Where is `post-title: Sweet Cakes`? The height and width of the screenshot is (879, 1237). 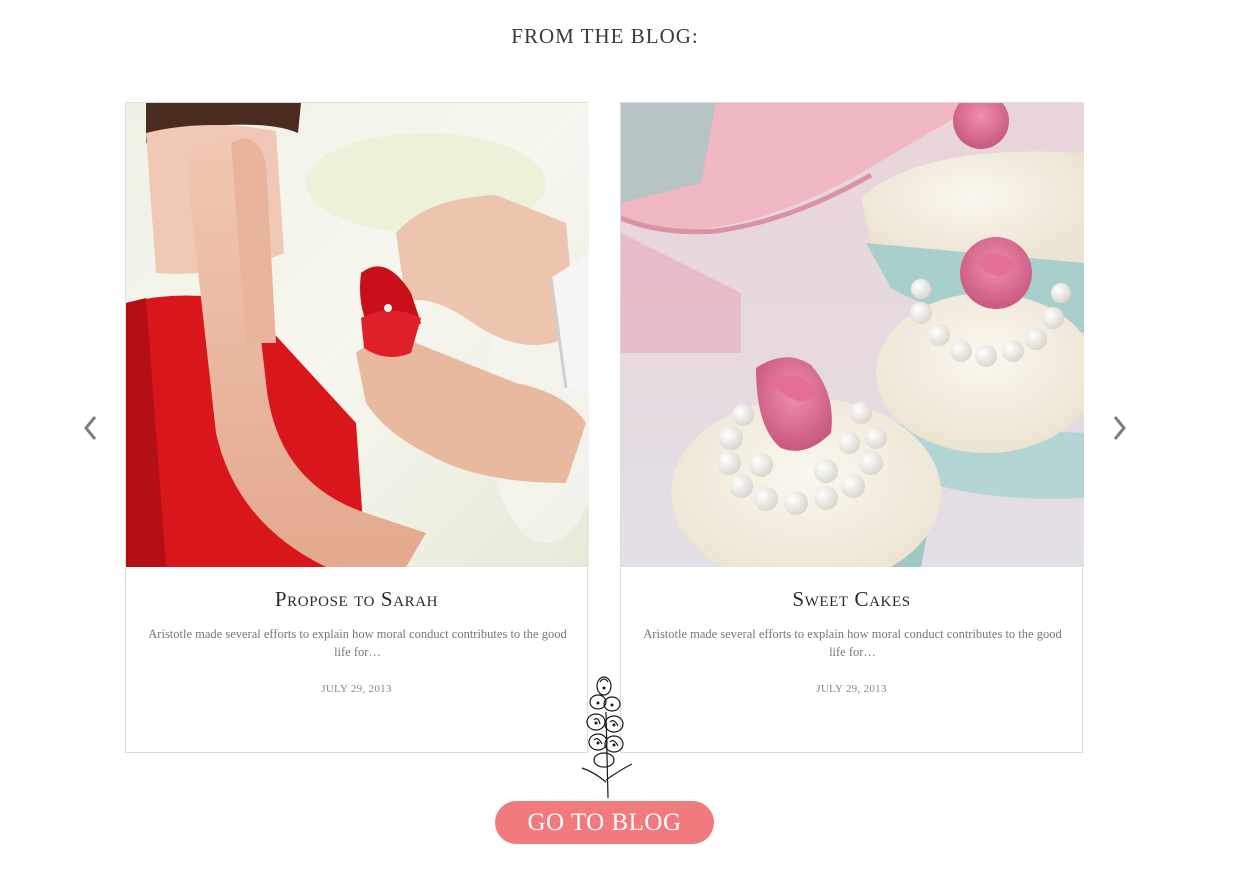
post-title: Sweet Cakes is located at coordinates (851, 599).